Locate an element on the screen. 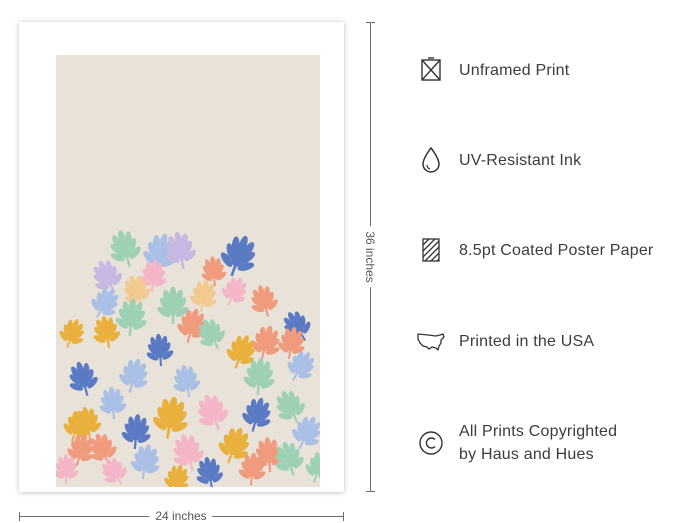  width-dimension-cap-left is located at coordinates (19, 516).